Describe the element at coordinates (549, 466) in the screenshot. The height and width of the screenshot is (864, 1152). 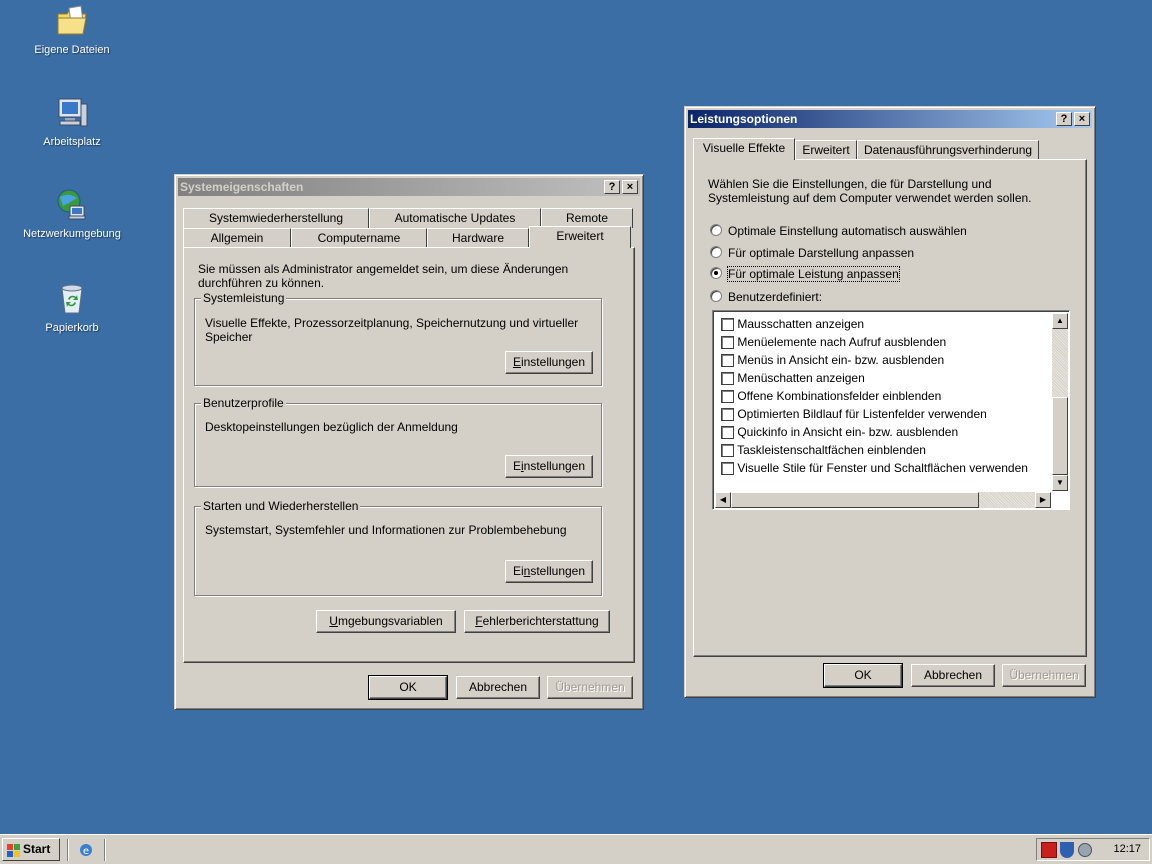
I see `benutzerprofile-settings-button: Einstellungen` at that location.